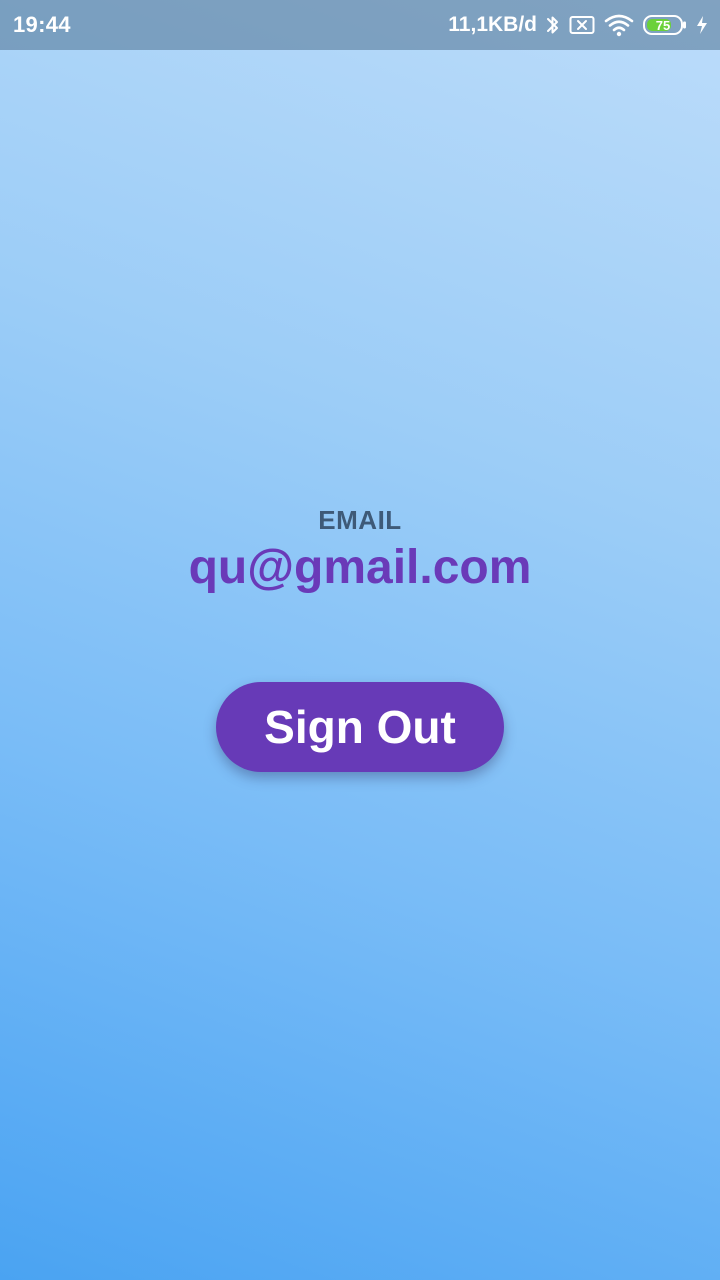  Describe the element at coordinates (360, 567) in the screenshot. I see `email-value: qu@gmail.com` at that location.